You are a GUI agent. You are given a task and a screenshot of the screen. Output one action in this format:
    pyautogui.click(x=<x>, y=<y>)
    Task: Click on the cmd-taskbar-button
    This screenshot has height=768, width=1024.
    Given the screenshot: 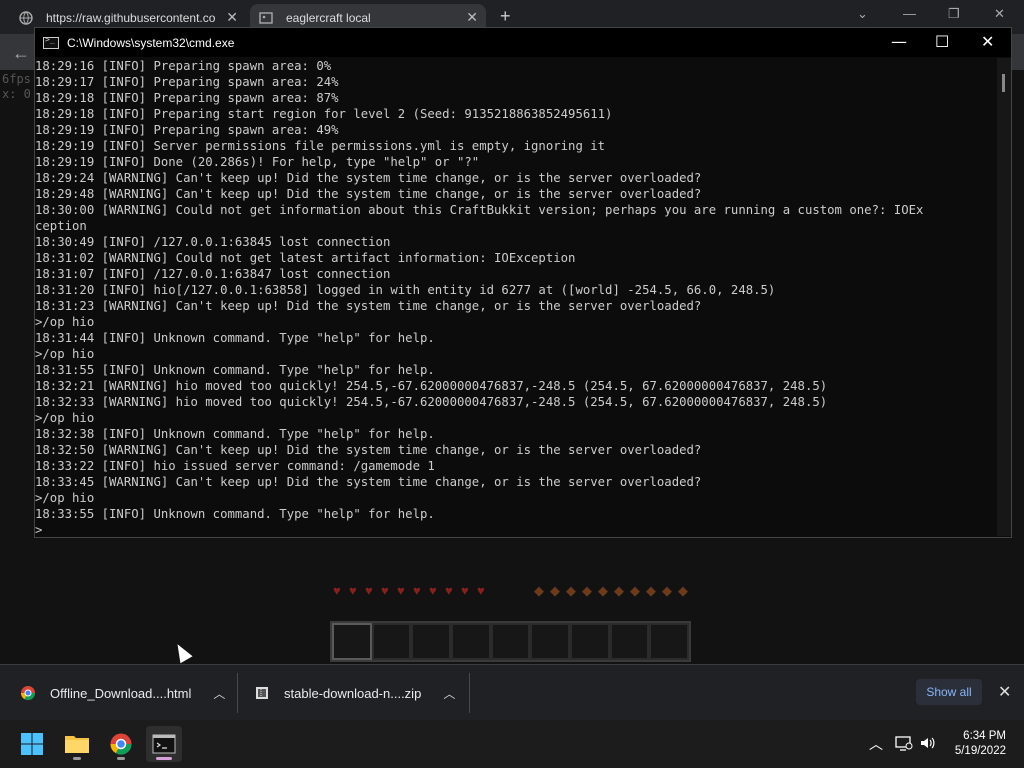 What is the action you would take?
    pyautogui.click(x=164, y=744)
    